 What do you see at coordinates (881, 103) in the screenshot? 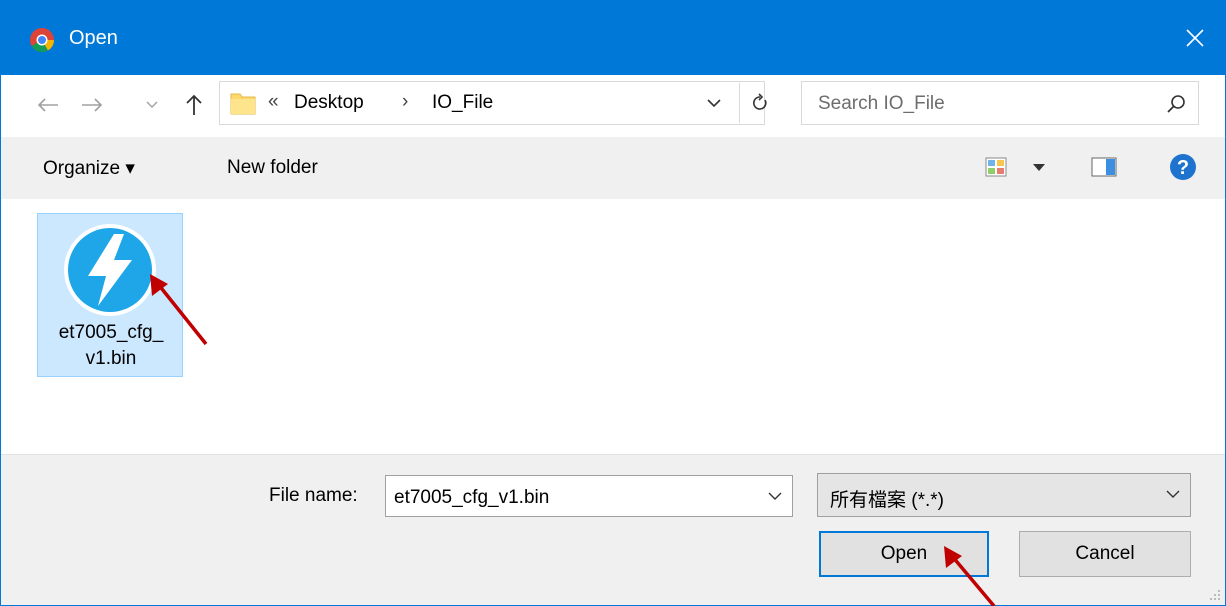
I see `search-placeholder: Search IO_File` at bounding box center [881, 103].